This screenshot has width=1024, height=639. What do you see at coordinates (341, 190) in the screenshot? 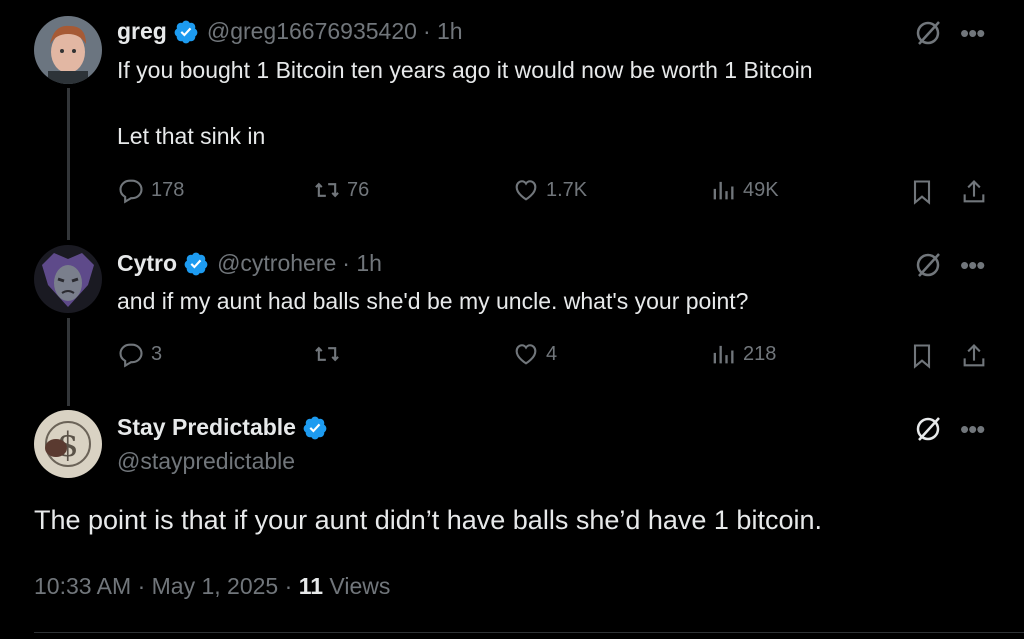
I see `tweet1-repost-button: 76` at bounding box center [341, 190].